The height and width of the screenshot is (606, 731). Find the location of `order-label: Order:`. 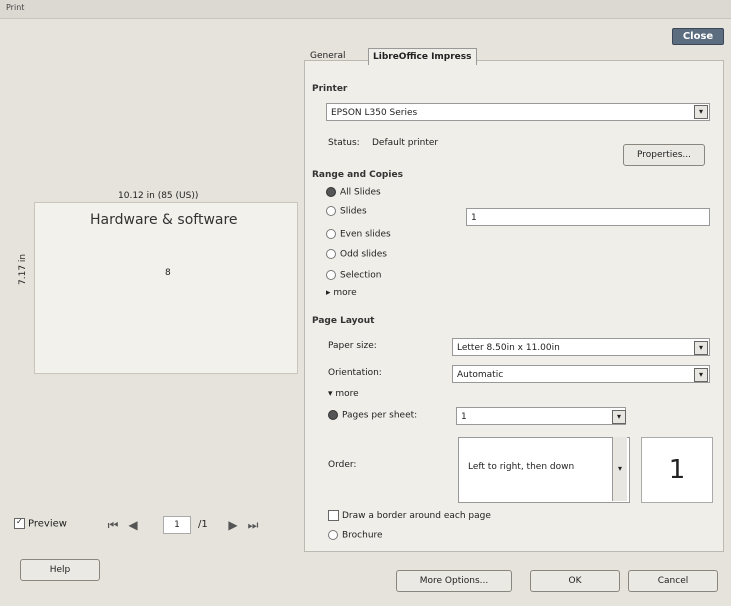

order-label: Order: is located at coordinates (342, 465).